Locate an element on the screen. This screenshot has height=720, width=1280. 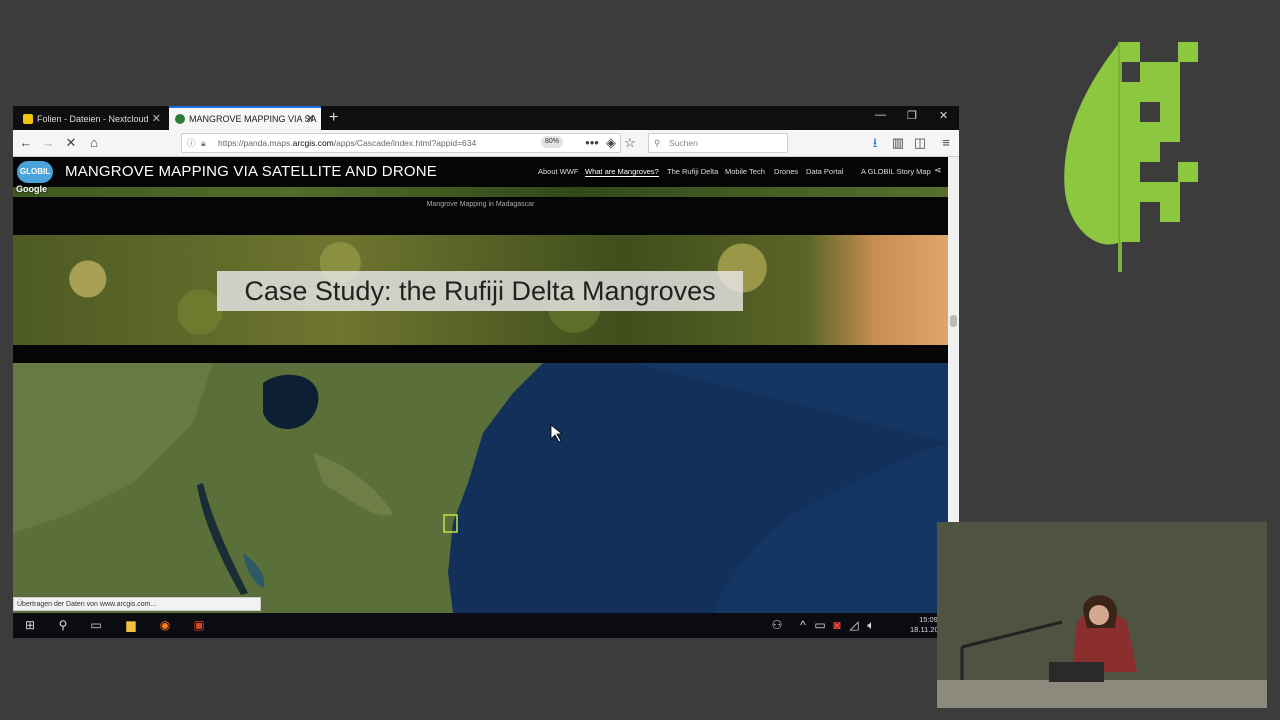
hero-image: Case Study: the Rufiji Delta Mangroves is located at coordinates (480, 290).